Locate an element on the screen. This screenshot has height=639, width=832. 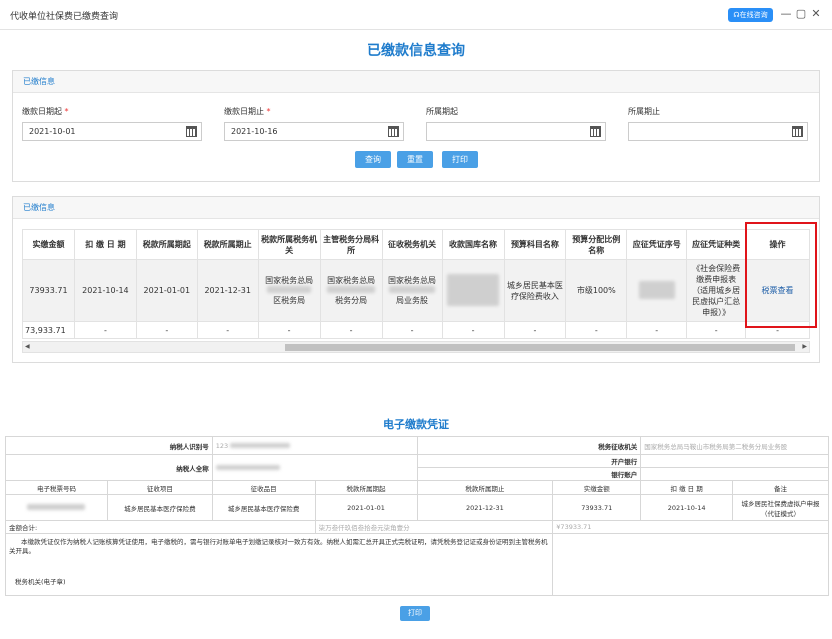
col-header: 应征凭证序号 is located at coordinates (657, 244).